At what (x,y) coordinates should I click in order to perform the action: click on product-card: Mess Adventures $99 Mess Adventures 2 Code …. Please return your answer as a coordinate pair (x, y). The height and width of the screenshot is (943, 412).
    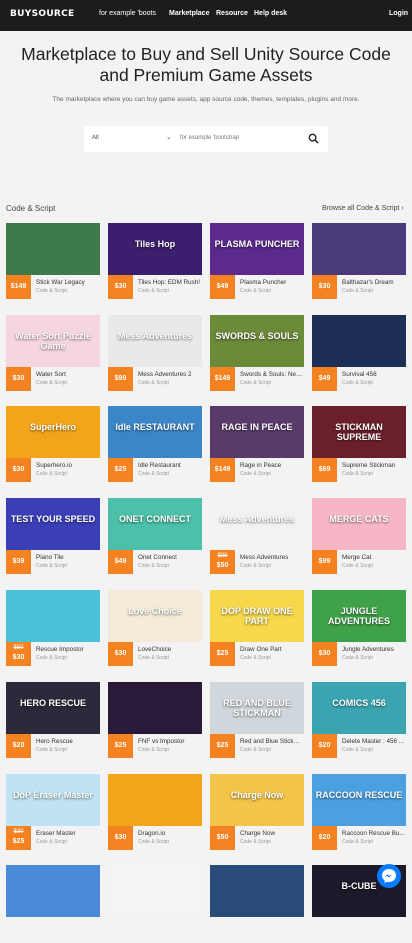
    Looking at the image, I should click on (155, 354).